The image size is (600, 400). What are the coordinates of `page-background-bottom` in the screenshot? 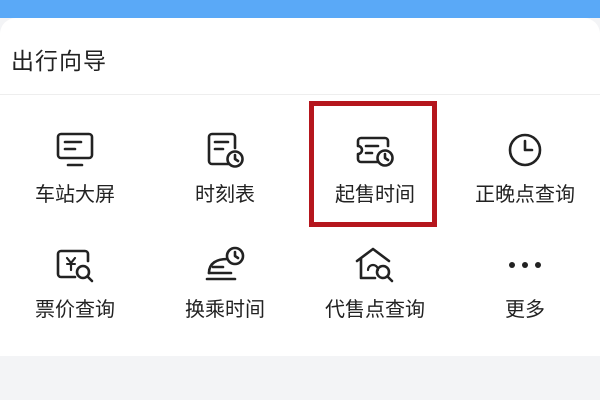 It's located at (300, 378).